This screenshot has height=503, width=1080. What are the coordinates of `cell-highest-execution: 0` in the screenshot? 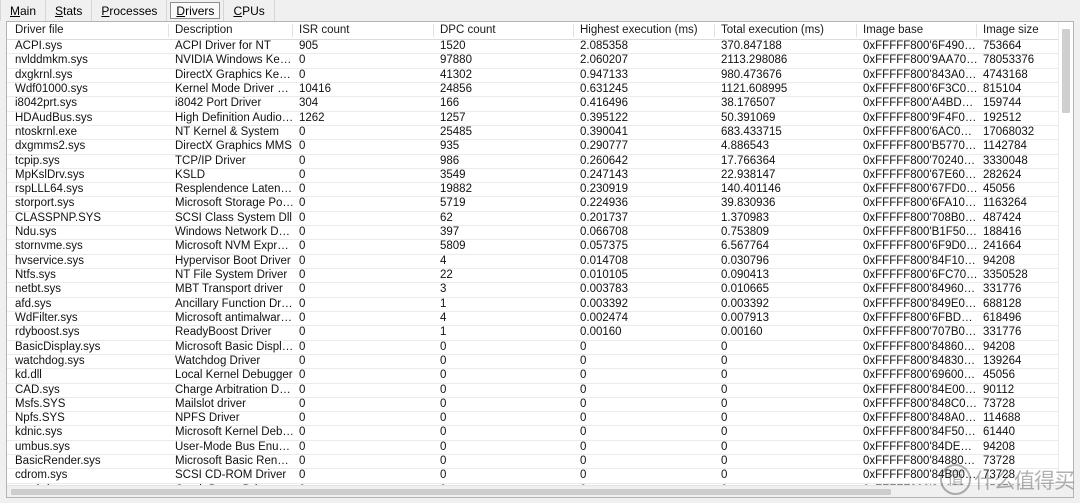 It's located at (583, 418).